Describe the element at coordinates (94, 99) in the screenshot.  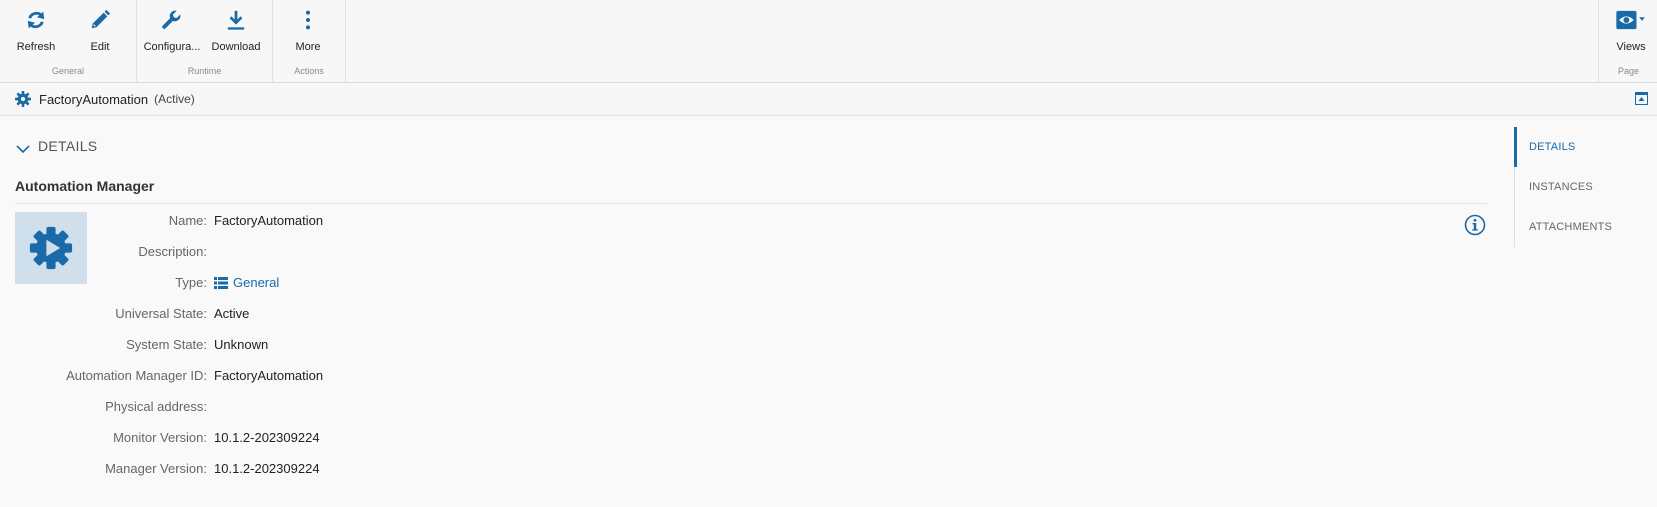
I see `entity-name: FactoryAutomation` at that location.